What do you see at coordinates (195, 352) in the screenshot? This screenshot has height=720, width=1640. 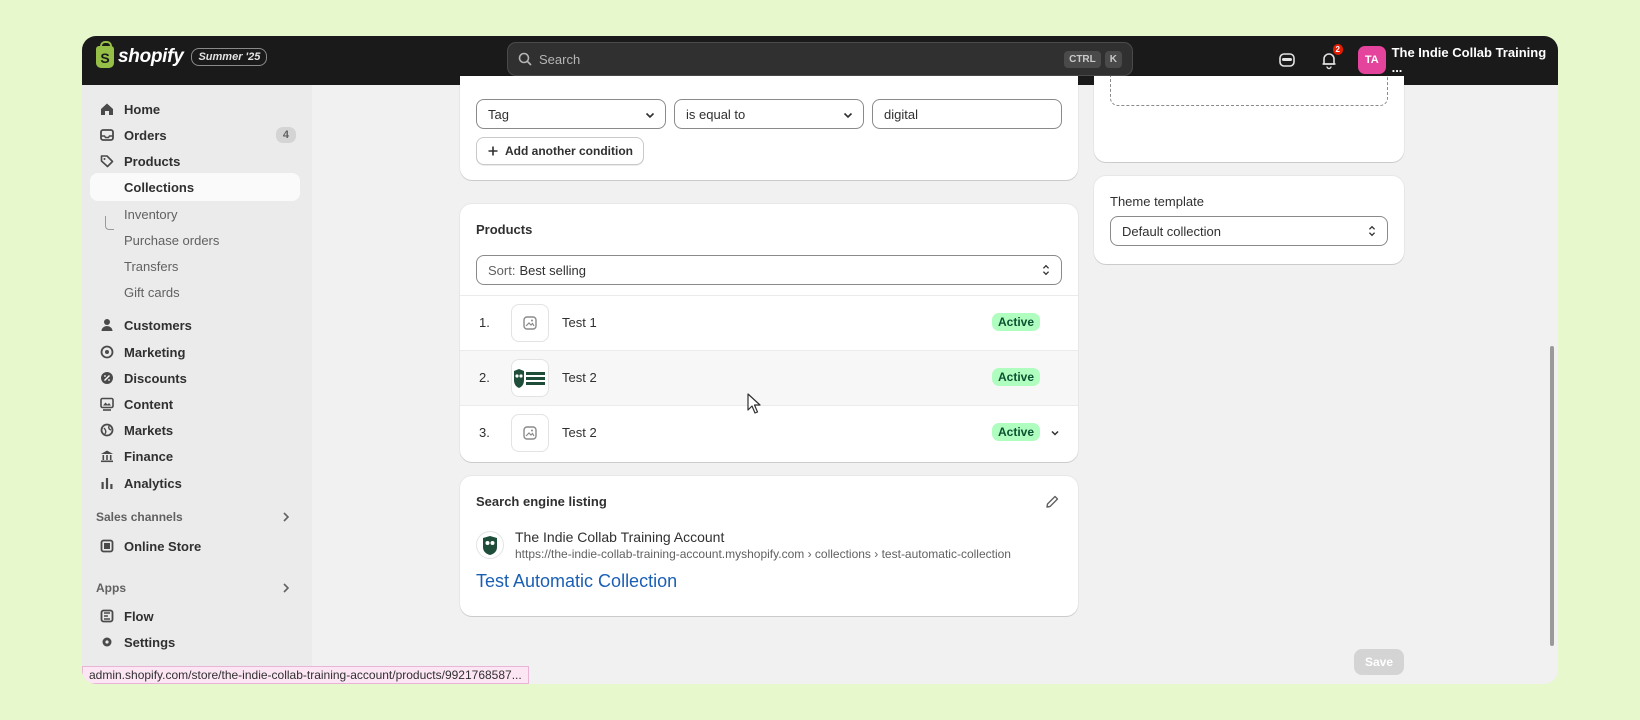 I see `sidebar-item-marketing: Marketing` at bounding box center [195, 352].